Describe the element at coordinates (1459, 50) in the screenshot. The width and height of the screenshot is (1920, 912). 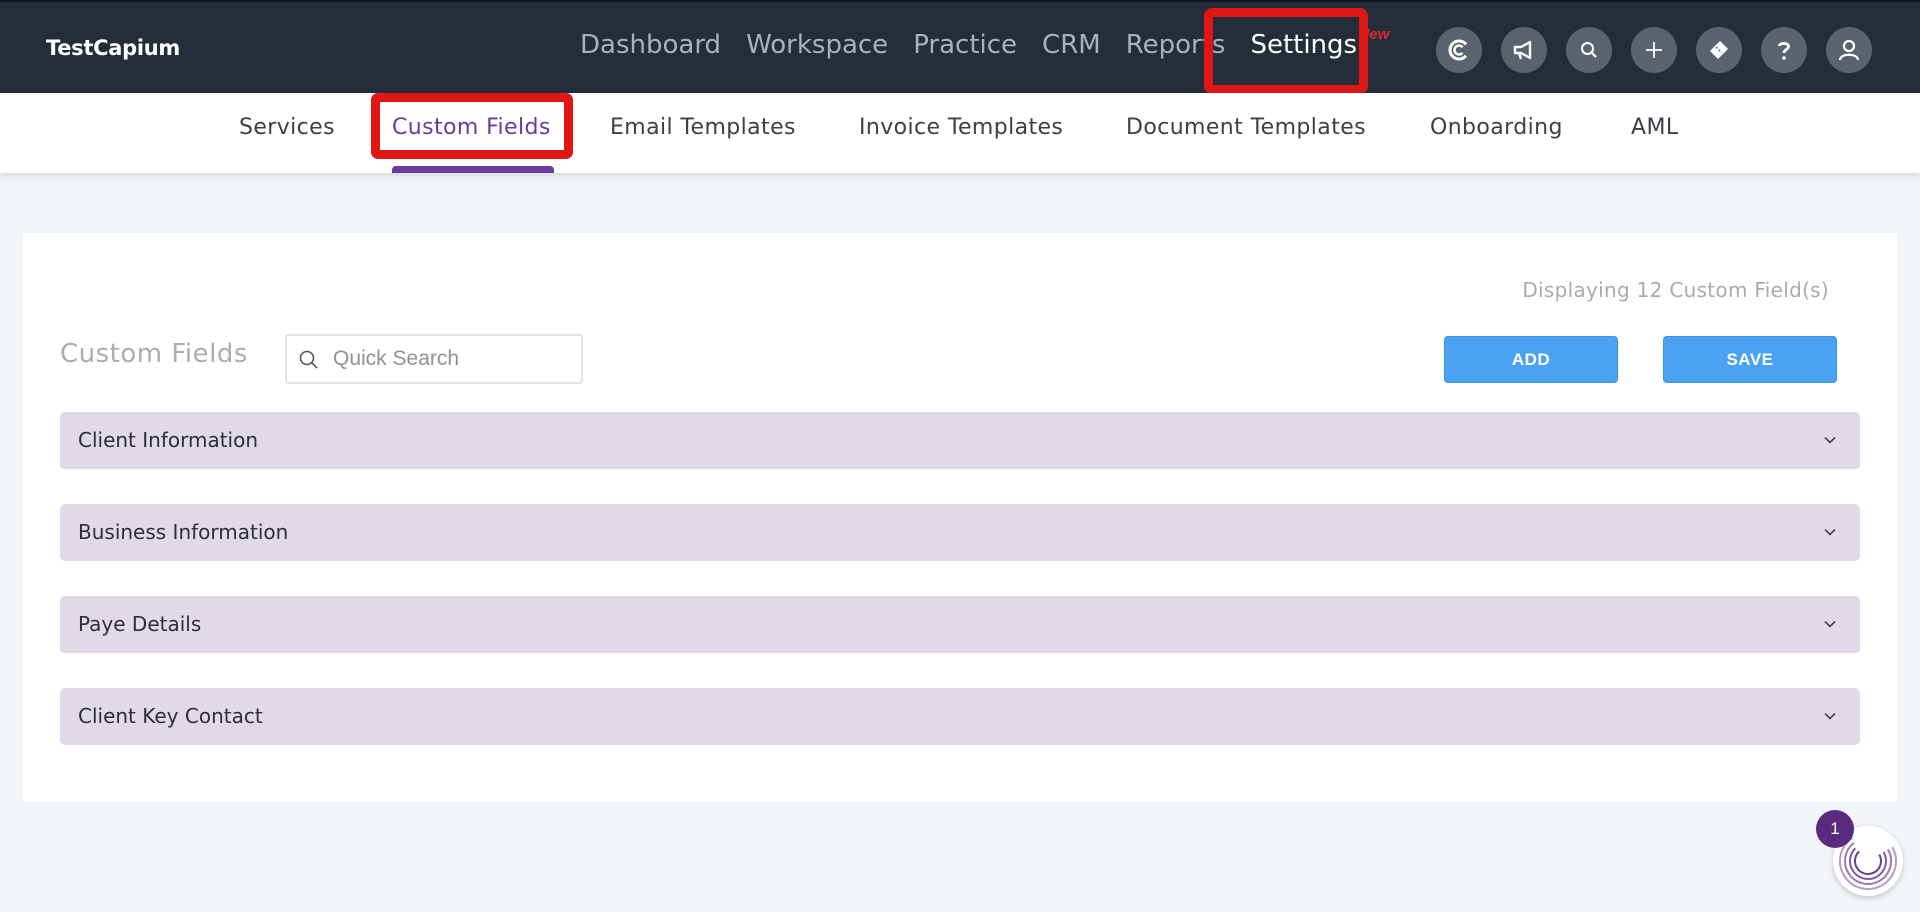
I see `capium-icon` at that location.